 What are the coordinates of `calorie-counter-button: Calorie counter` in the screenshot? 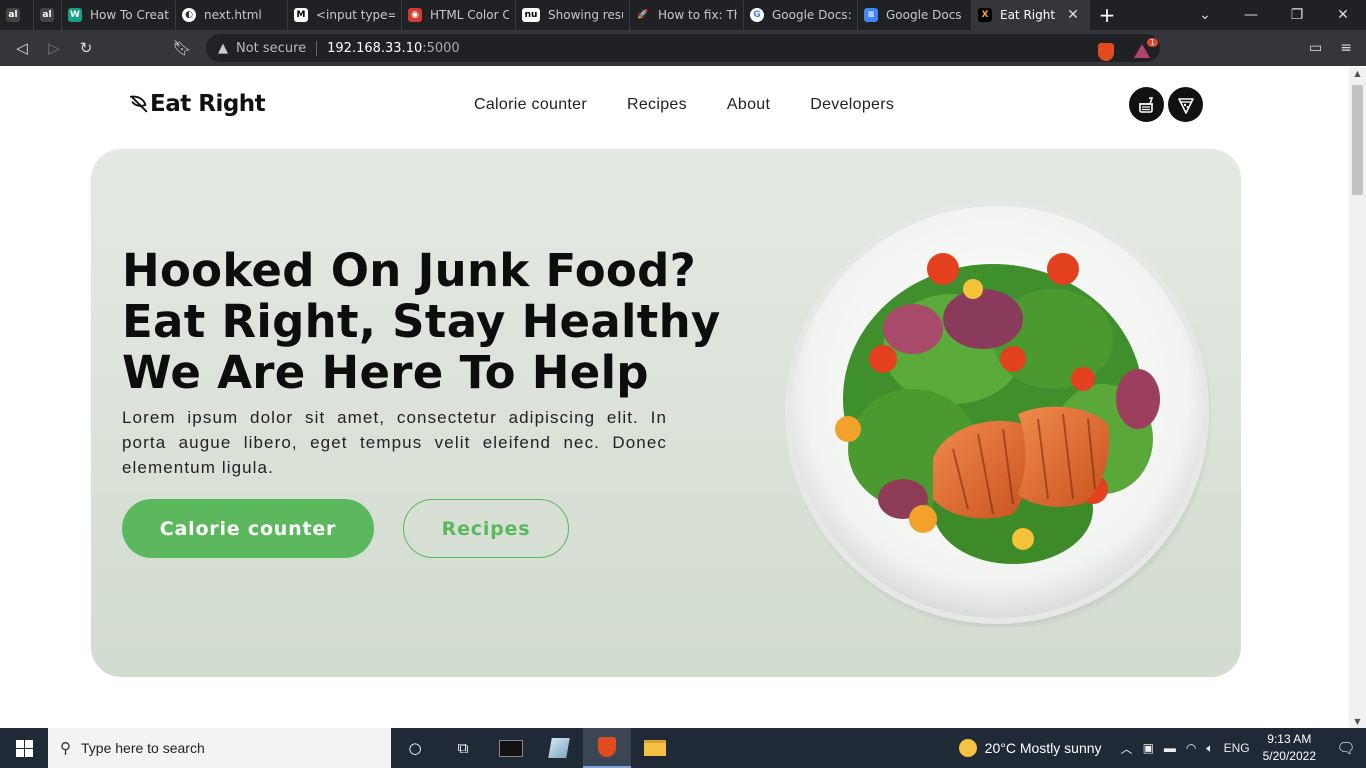 It's located at (248, 528).